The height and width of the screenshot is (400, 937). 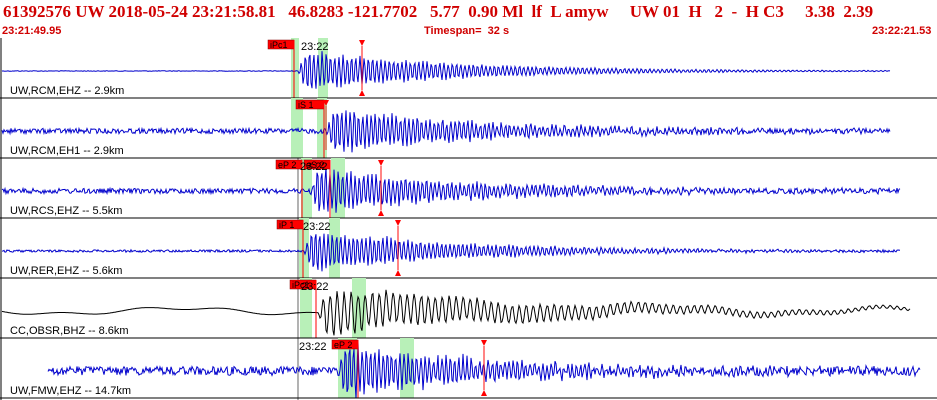 What do you see at coordinates (32, 31) in the screenshot?
I see `start-time-label: 23:21:49.95` at bounding box center [32, 31].